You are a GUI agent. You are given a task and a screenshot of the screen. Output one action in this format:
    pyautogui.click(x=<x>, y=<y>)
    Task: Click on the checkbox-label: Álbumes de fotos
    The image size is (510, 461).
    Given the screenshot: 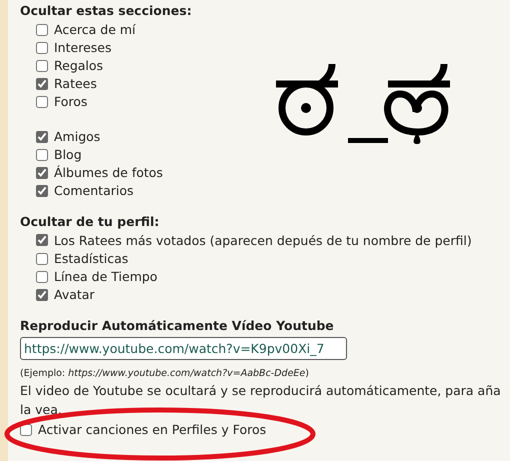 What is the action you would take?
    pyautogui.click(x=108, y=173)
    